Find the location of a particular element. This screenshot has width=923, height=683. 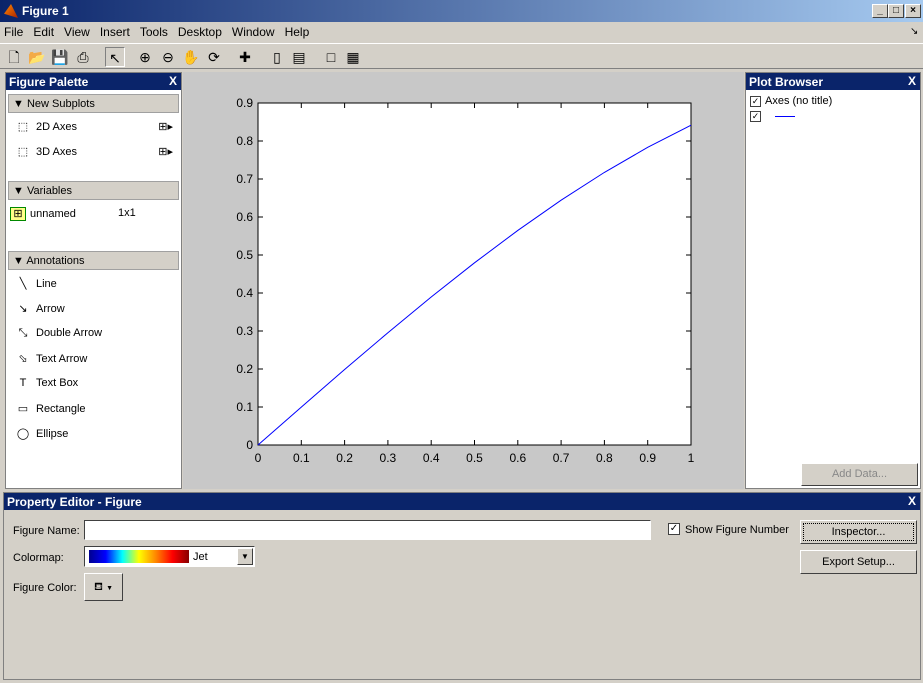

annotation-label: Text Arrow is located at coordinates (62, 359).